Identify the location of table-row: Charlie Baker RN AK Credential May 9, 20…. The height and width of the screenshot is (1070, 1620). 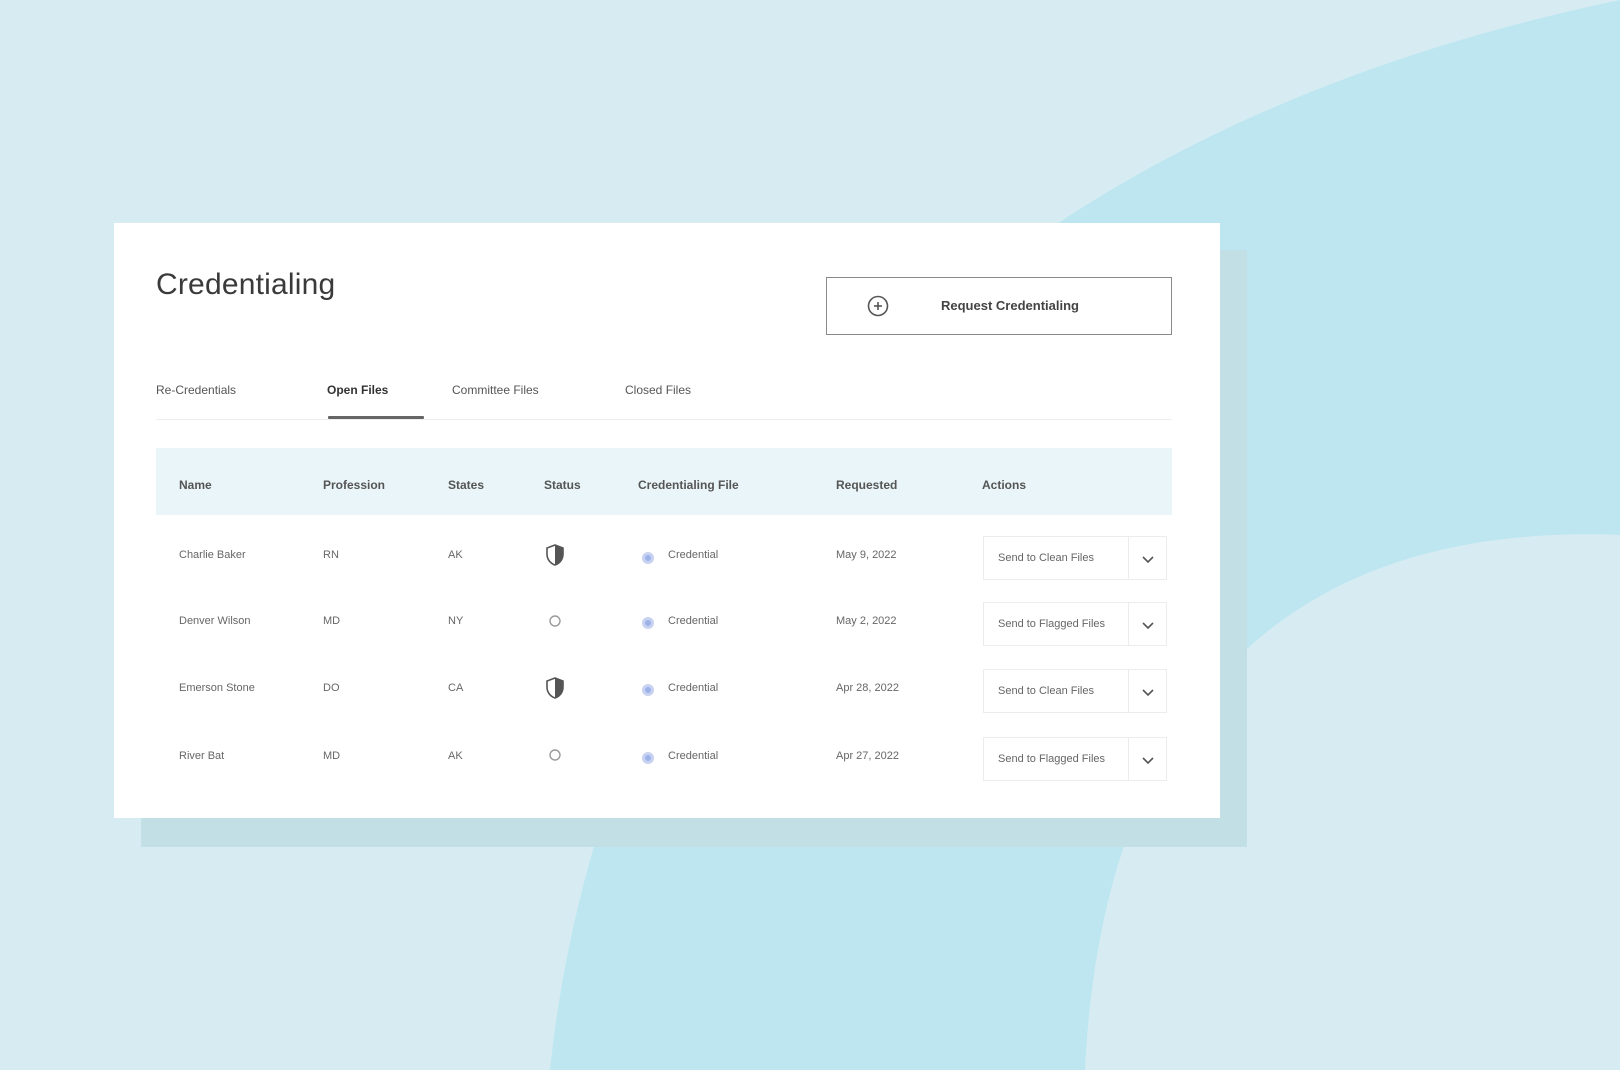
(664, 557).